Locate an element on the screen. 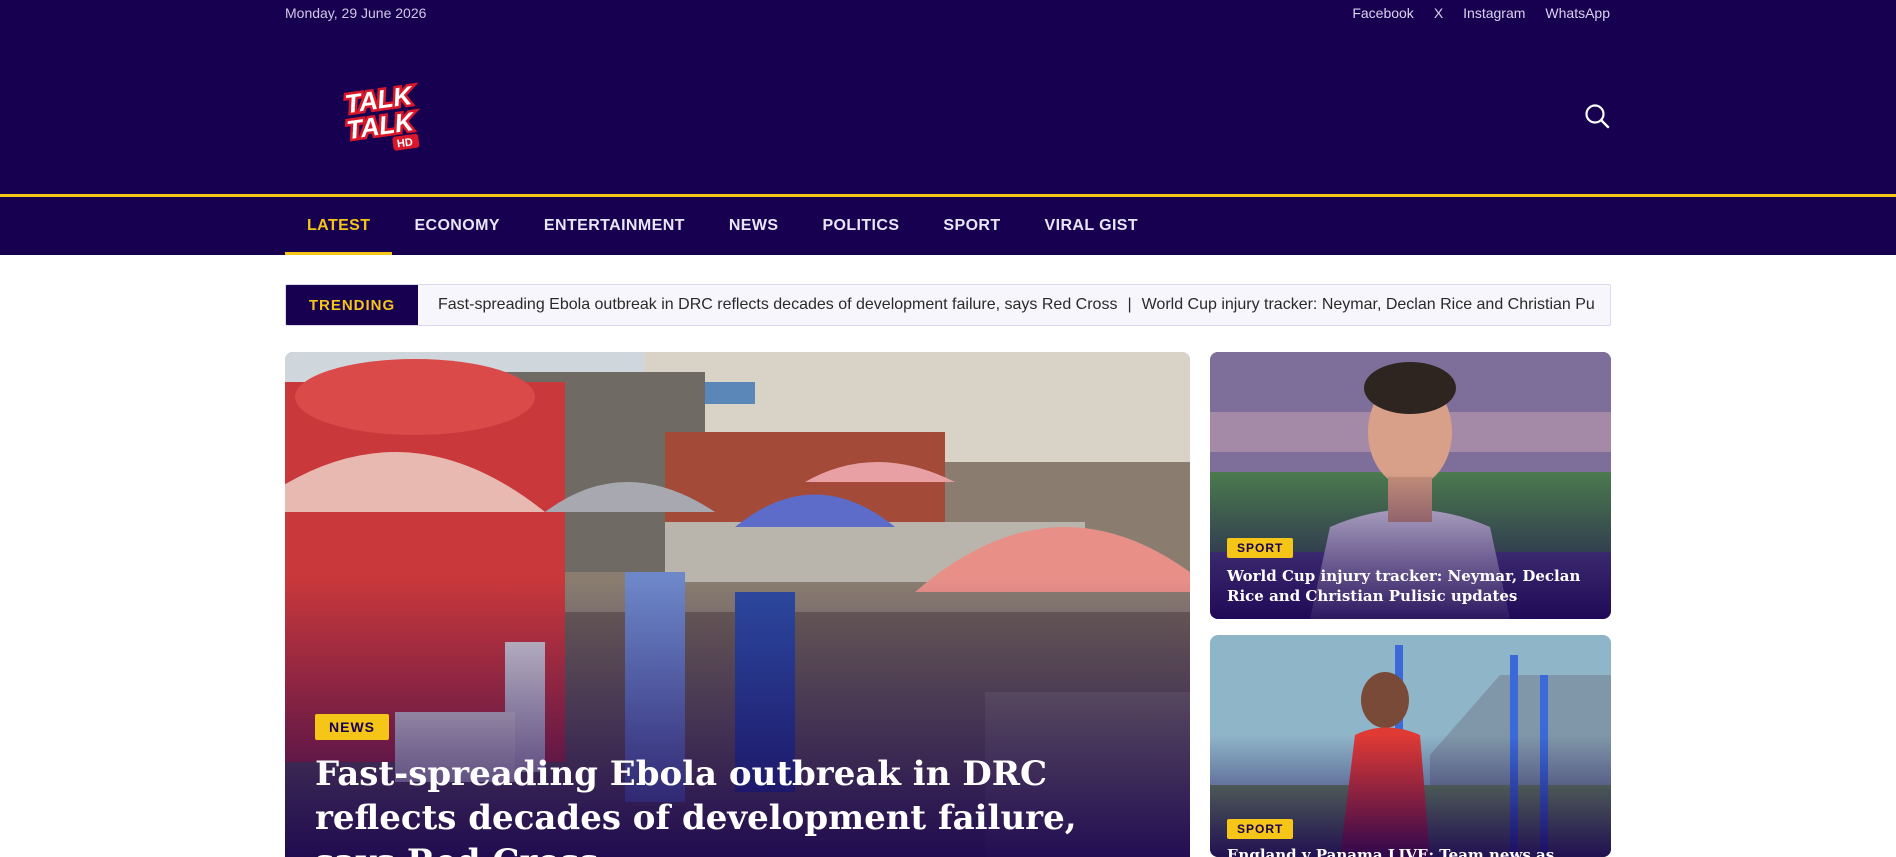 The width and height of the screenshot is (1896, 857). whatsapp-link: WhatsApp is located at coordinates (1577, 13).